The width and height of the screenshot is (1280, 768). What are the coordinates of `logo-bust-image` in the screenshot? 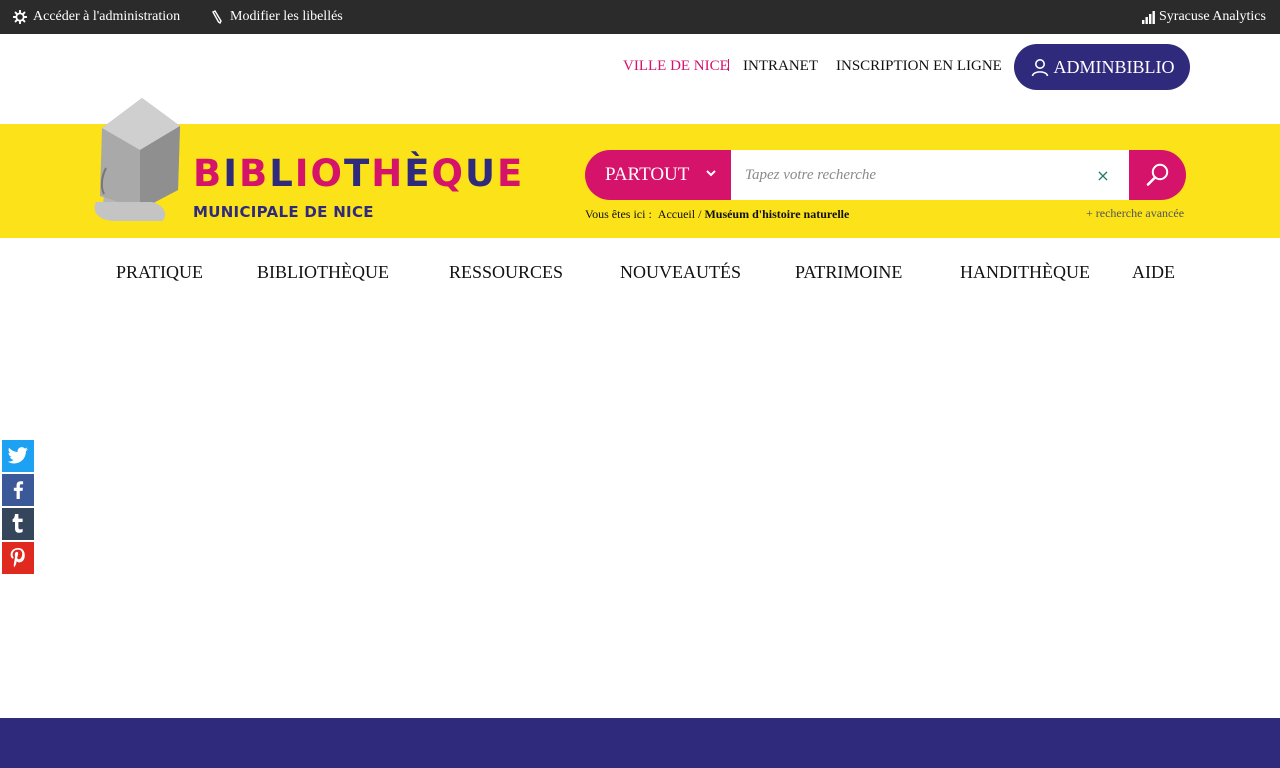 It's located at (138, 160).